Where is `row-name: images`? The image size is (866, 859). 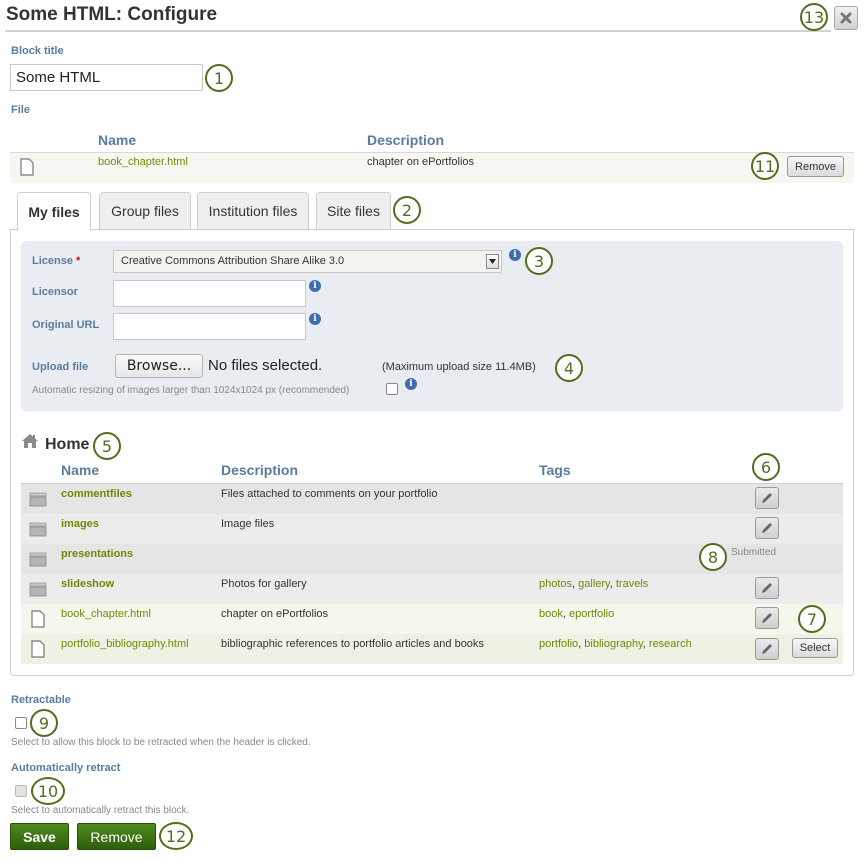 row-name: images is located at coordinates (80, 524).